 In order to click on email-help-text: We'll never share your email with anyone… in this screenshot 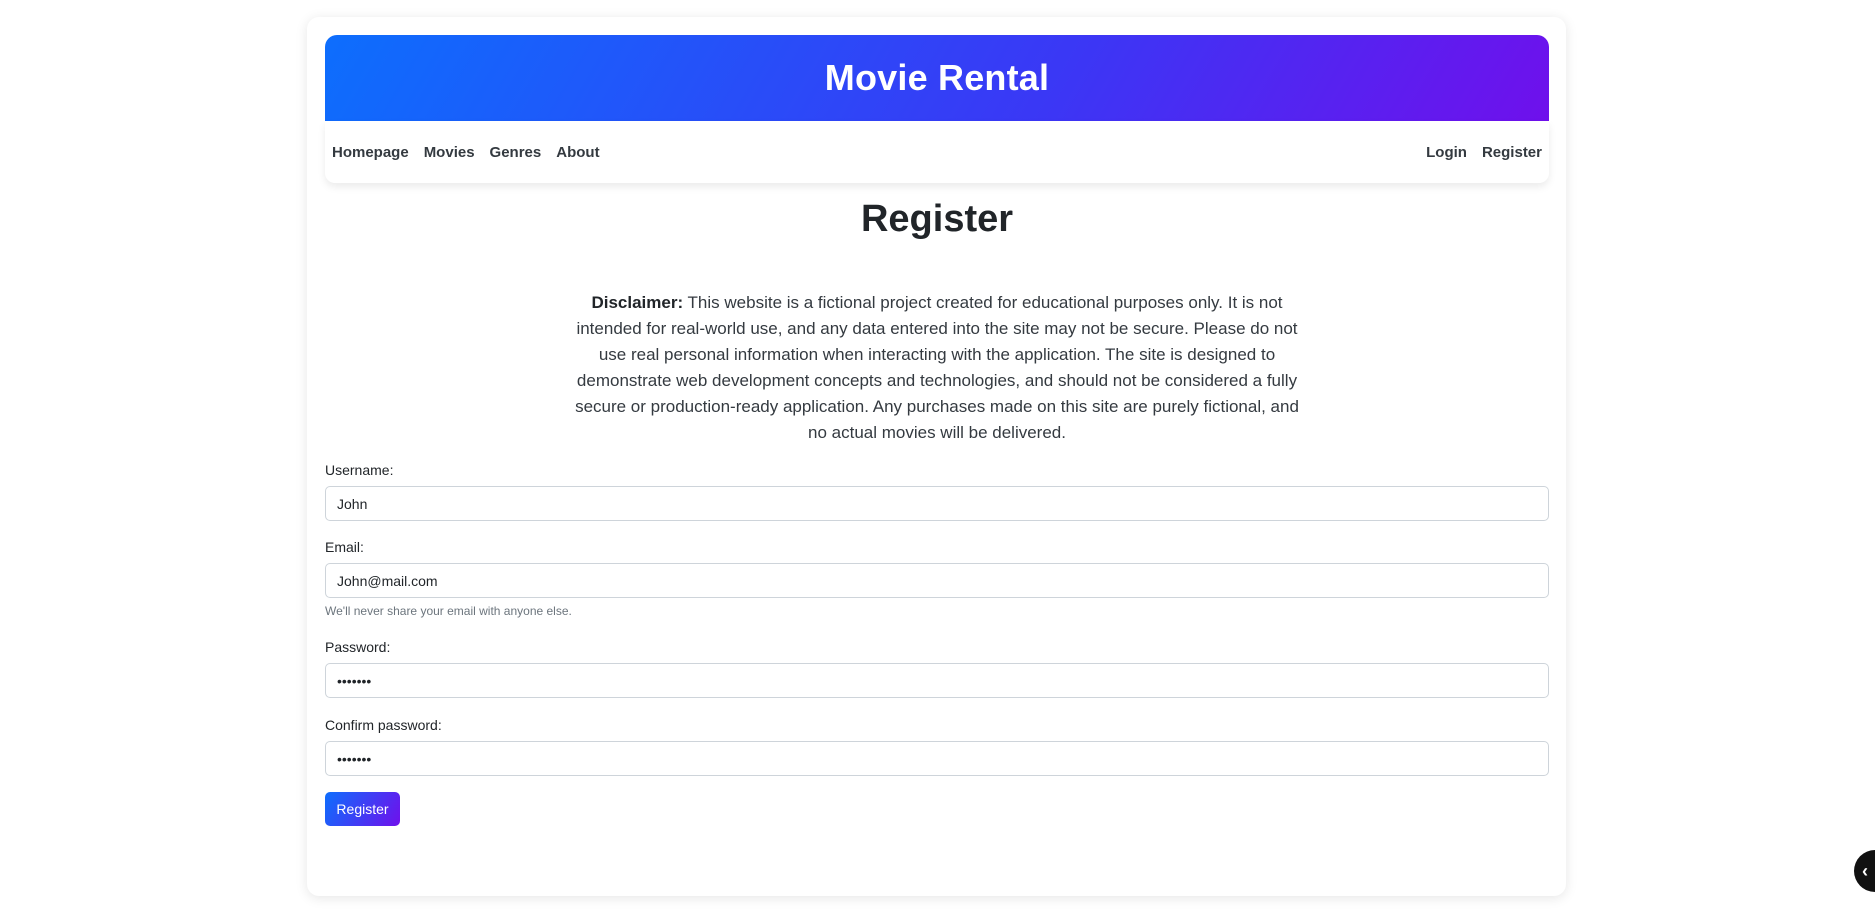, I will do `click(448, 611)`.